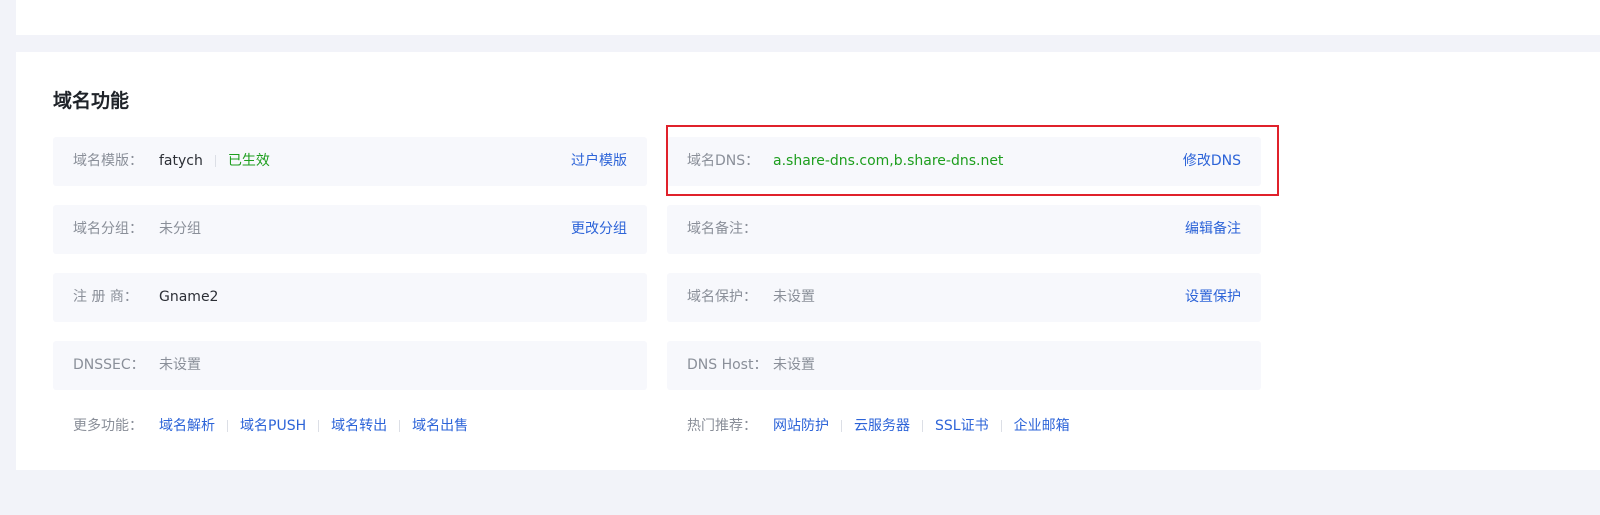 The image size is (1600, 515). I want to click on more-features-label: 更多功能：, so click(108, 426).